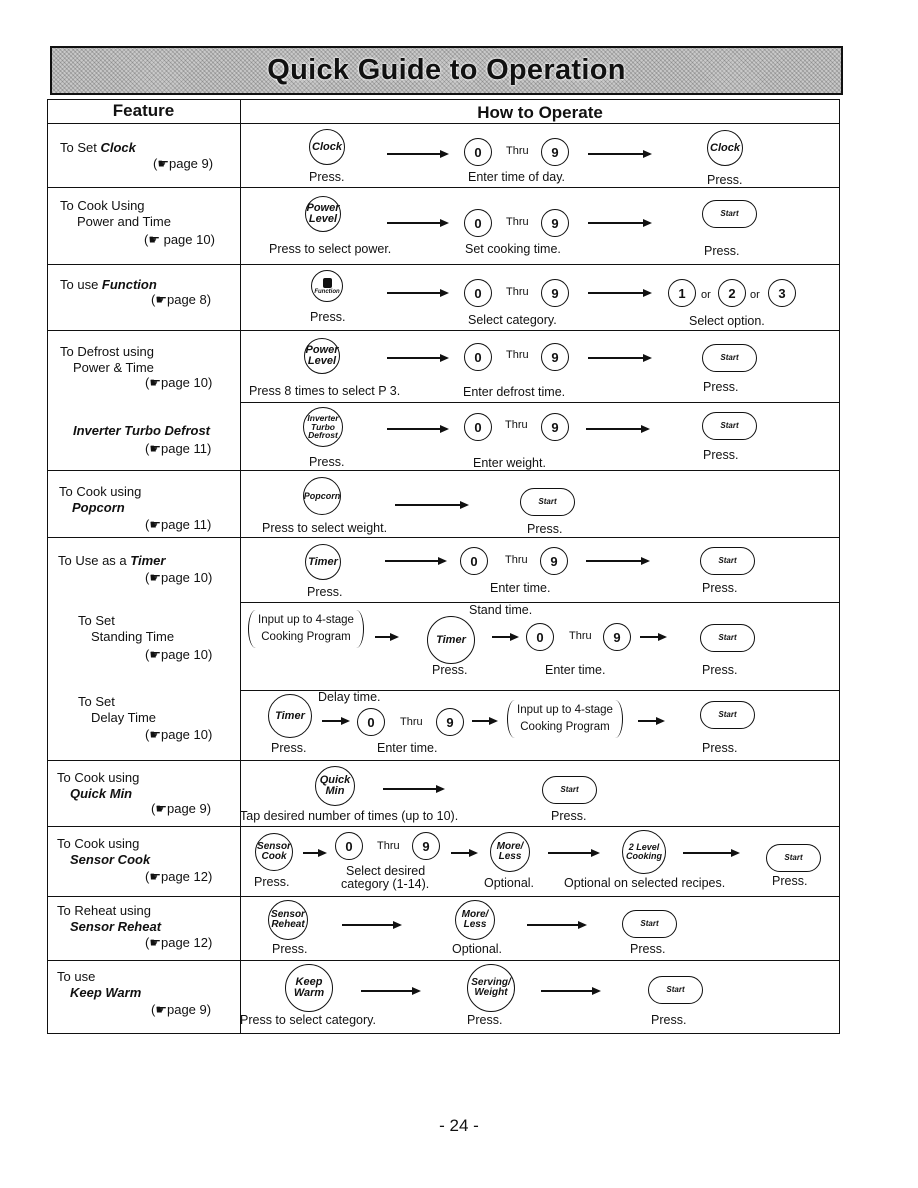 The image size is (918, 1188). What do you see at coordinates (782, 293) in the screenshot?
I see `option-3-button: 3` at bounding box center [782, 293].